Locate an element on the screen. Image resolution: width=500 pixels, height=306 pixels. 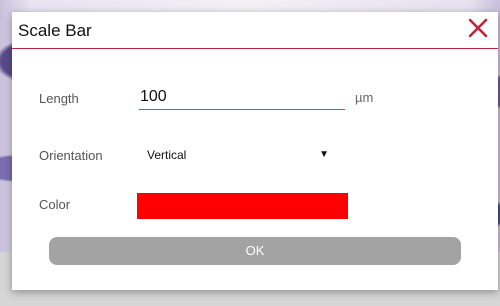
orientation-value: Vertical is located at coordinates (167, 155).